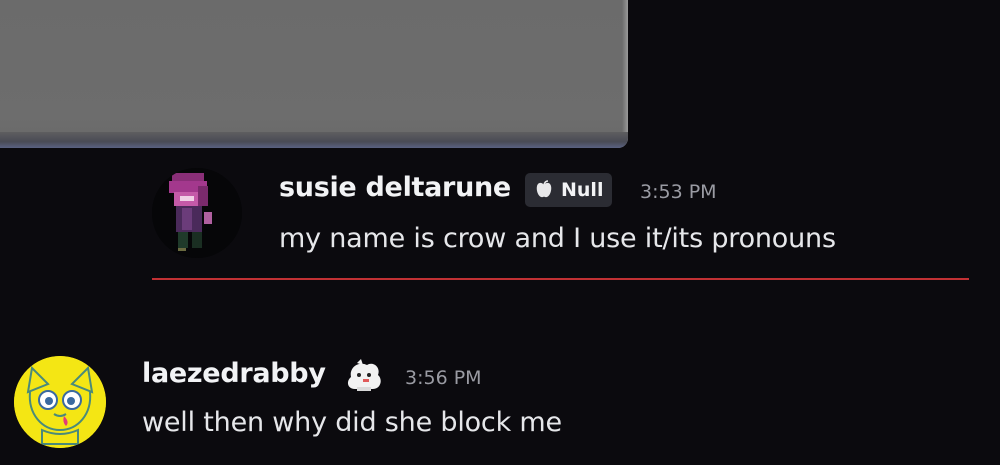 This screenshot has width=1000, height=465. What do you see at coordinates (395, 187) in the screenshot?
I see `username: susie deltarune` at bounding box center [395, 187].